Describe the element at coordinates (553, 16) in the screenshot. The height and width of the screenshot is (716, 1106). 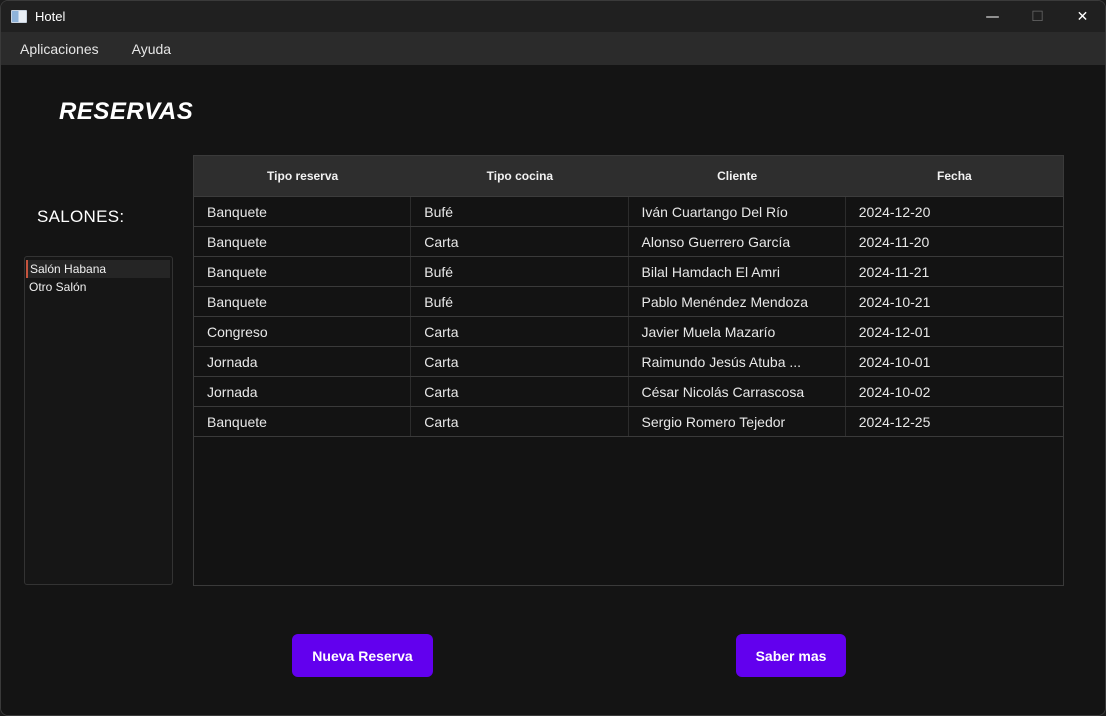
I see `title-bar: Hotel — ☐ ✕` at that location.